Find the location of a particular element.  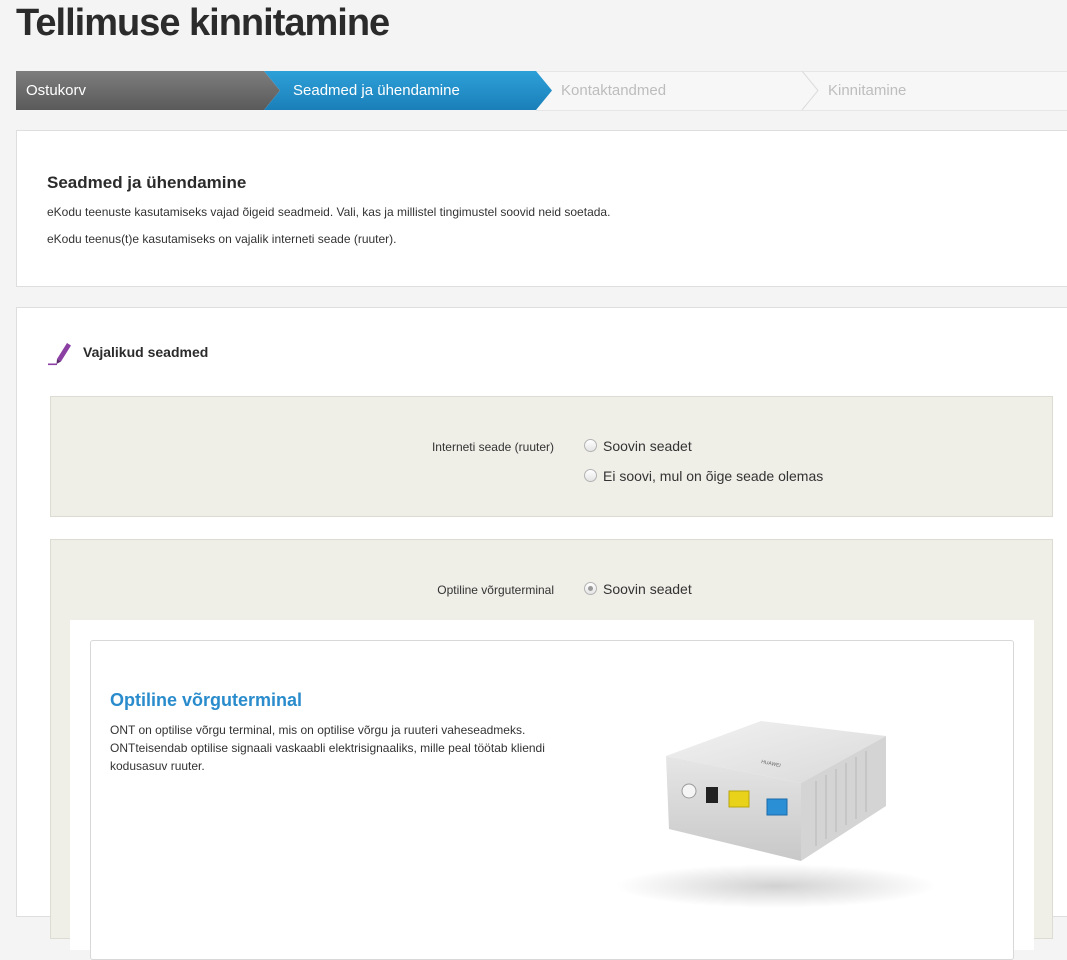

step-confirm: Kinnitamine is located at coordinates (867, 90).